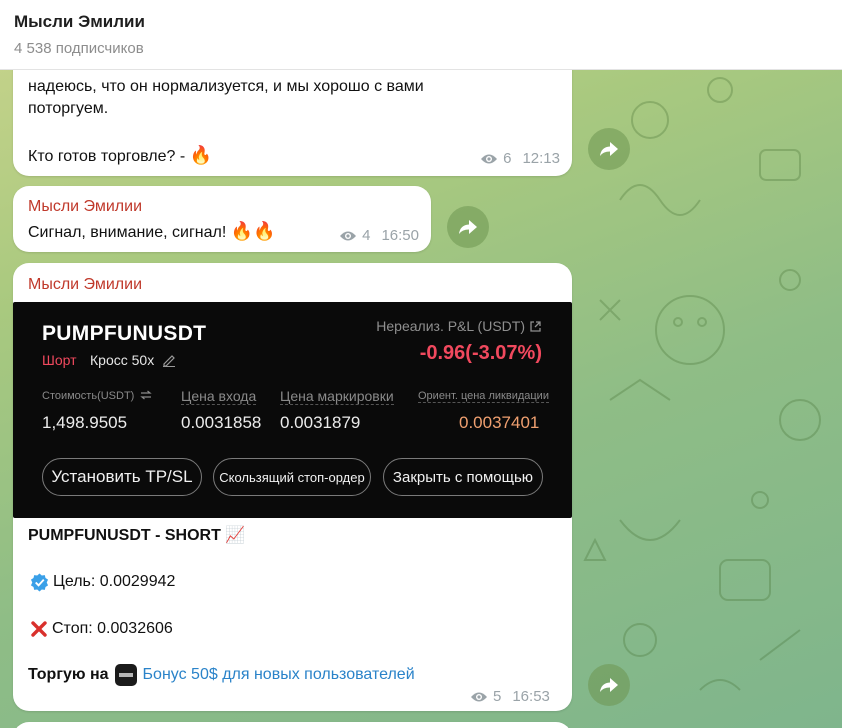 This screenshot has width=842, height=728. I want to click on stop-text: Стоп: 0.0032606, so click(112, 628).